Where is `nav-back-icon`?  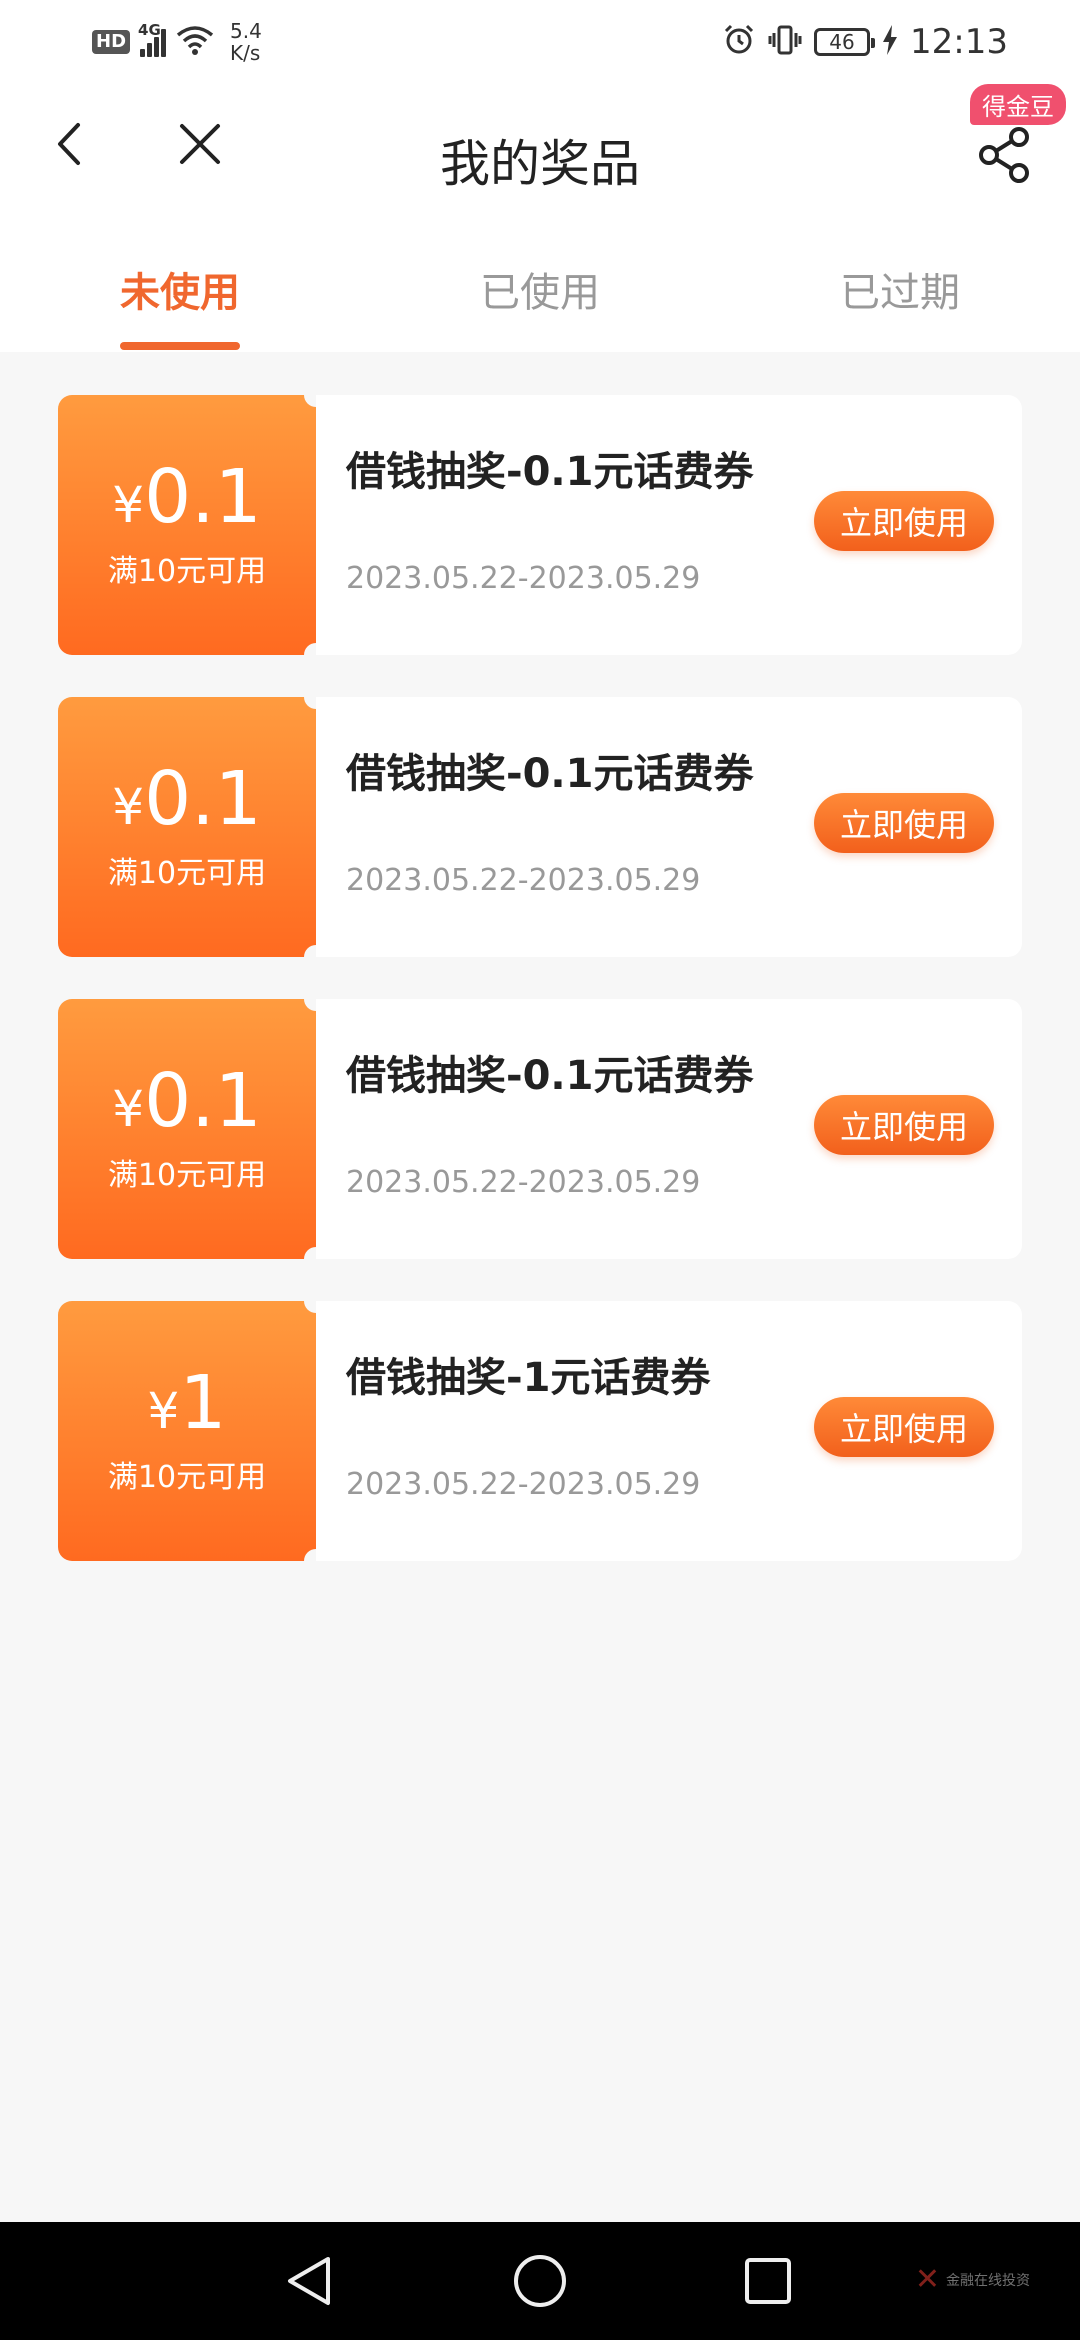
nav-back-icon is located at coordinates (309, 2281).